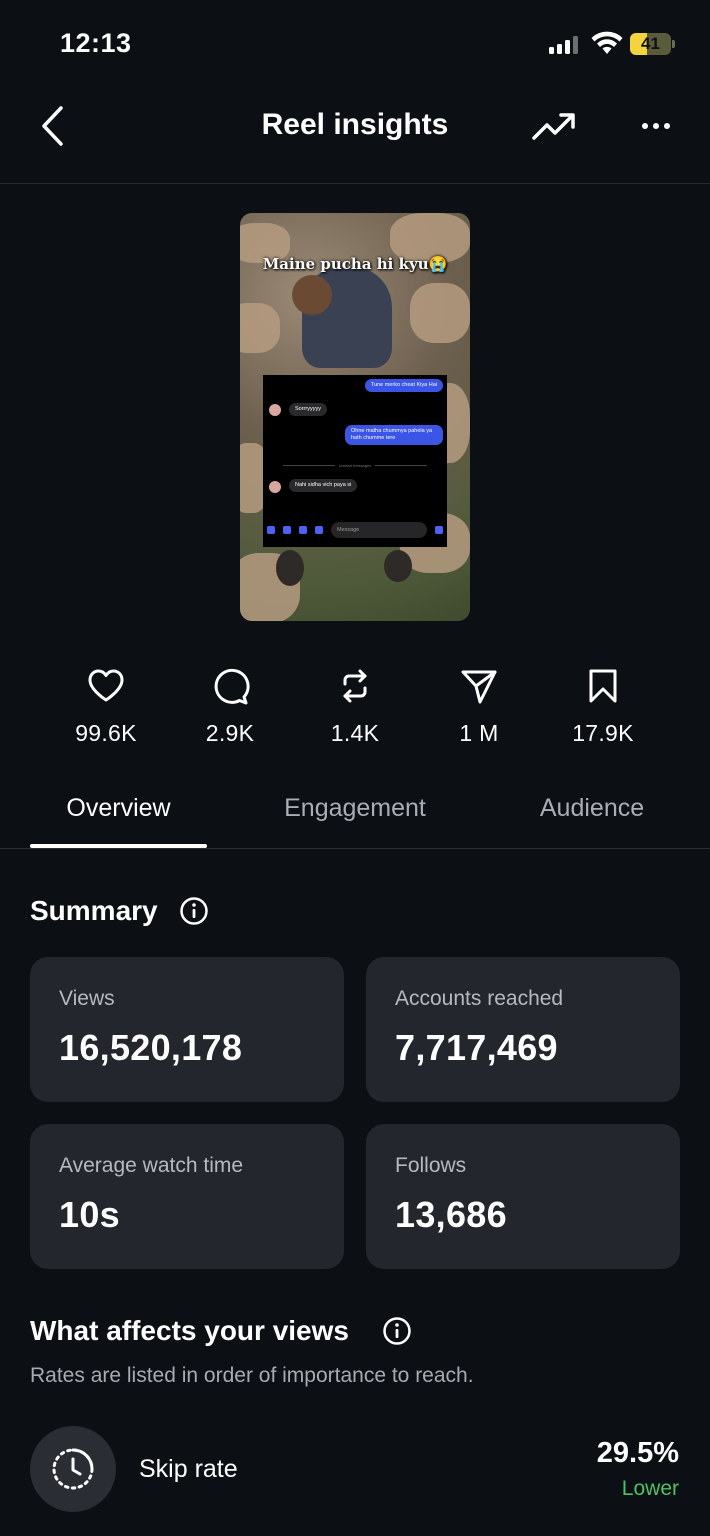 This screenshot has width=710, height=1536. I want to click on bookmark-icon, so click(603, 686).